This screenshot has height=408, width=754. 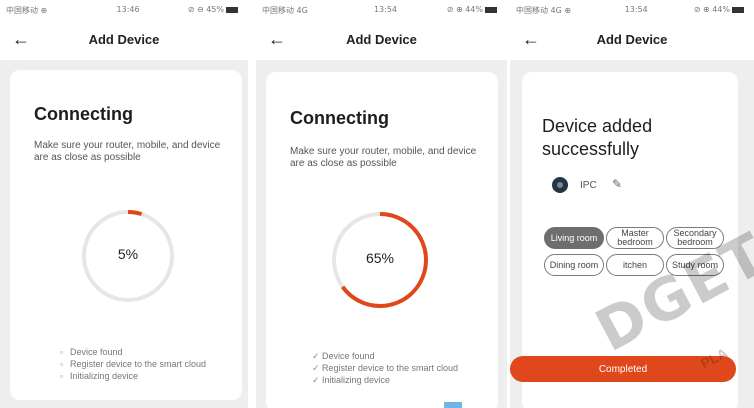 I want to click on carrier: 中国移动 4G ⊕, so click(x=544, y=10).